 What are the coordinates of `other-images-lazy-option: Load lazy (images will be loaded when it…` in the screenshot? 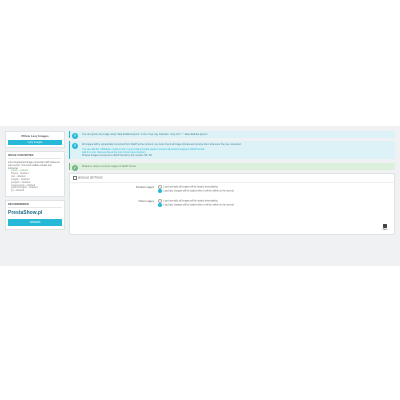 It's located at (196, 205).